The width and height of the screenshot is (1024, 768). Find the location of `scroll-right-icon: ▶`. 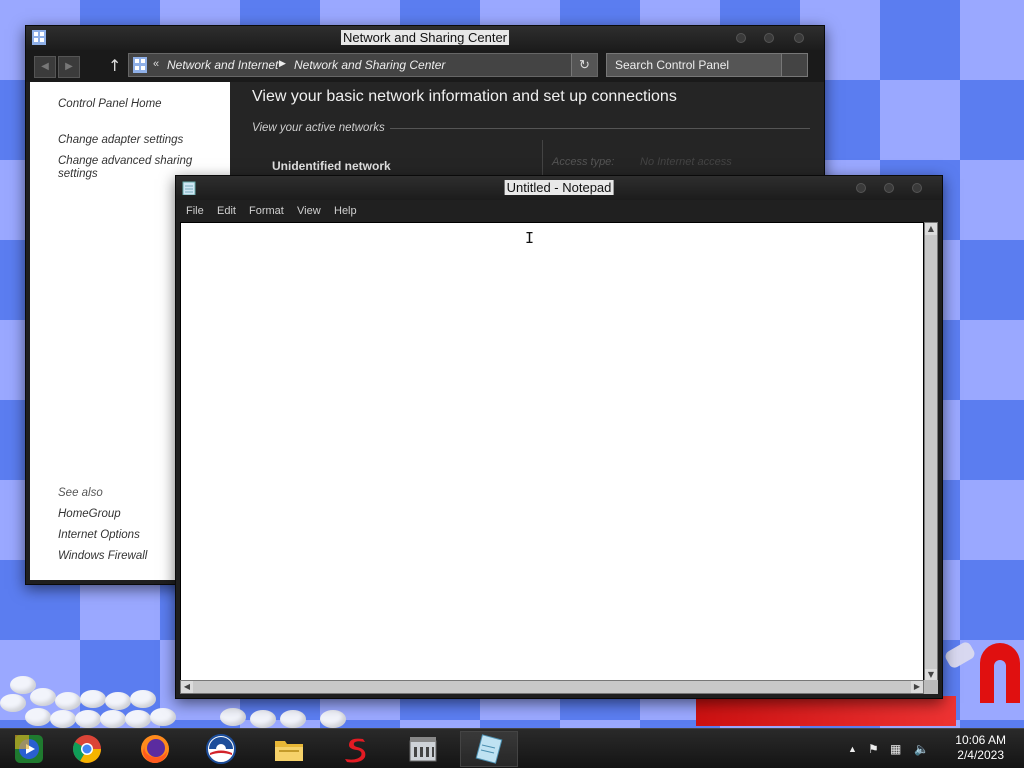

scroll-right-icon: ▶ is located at coordinates (917, 687).